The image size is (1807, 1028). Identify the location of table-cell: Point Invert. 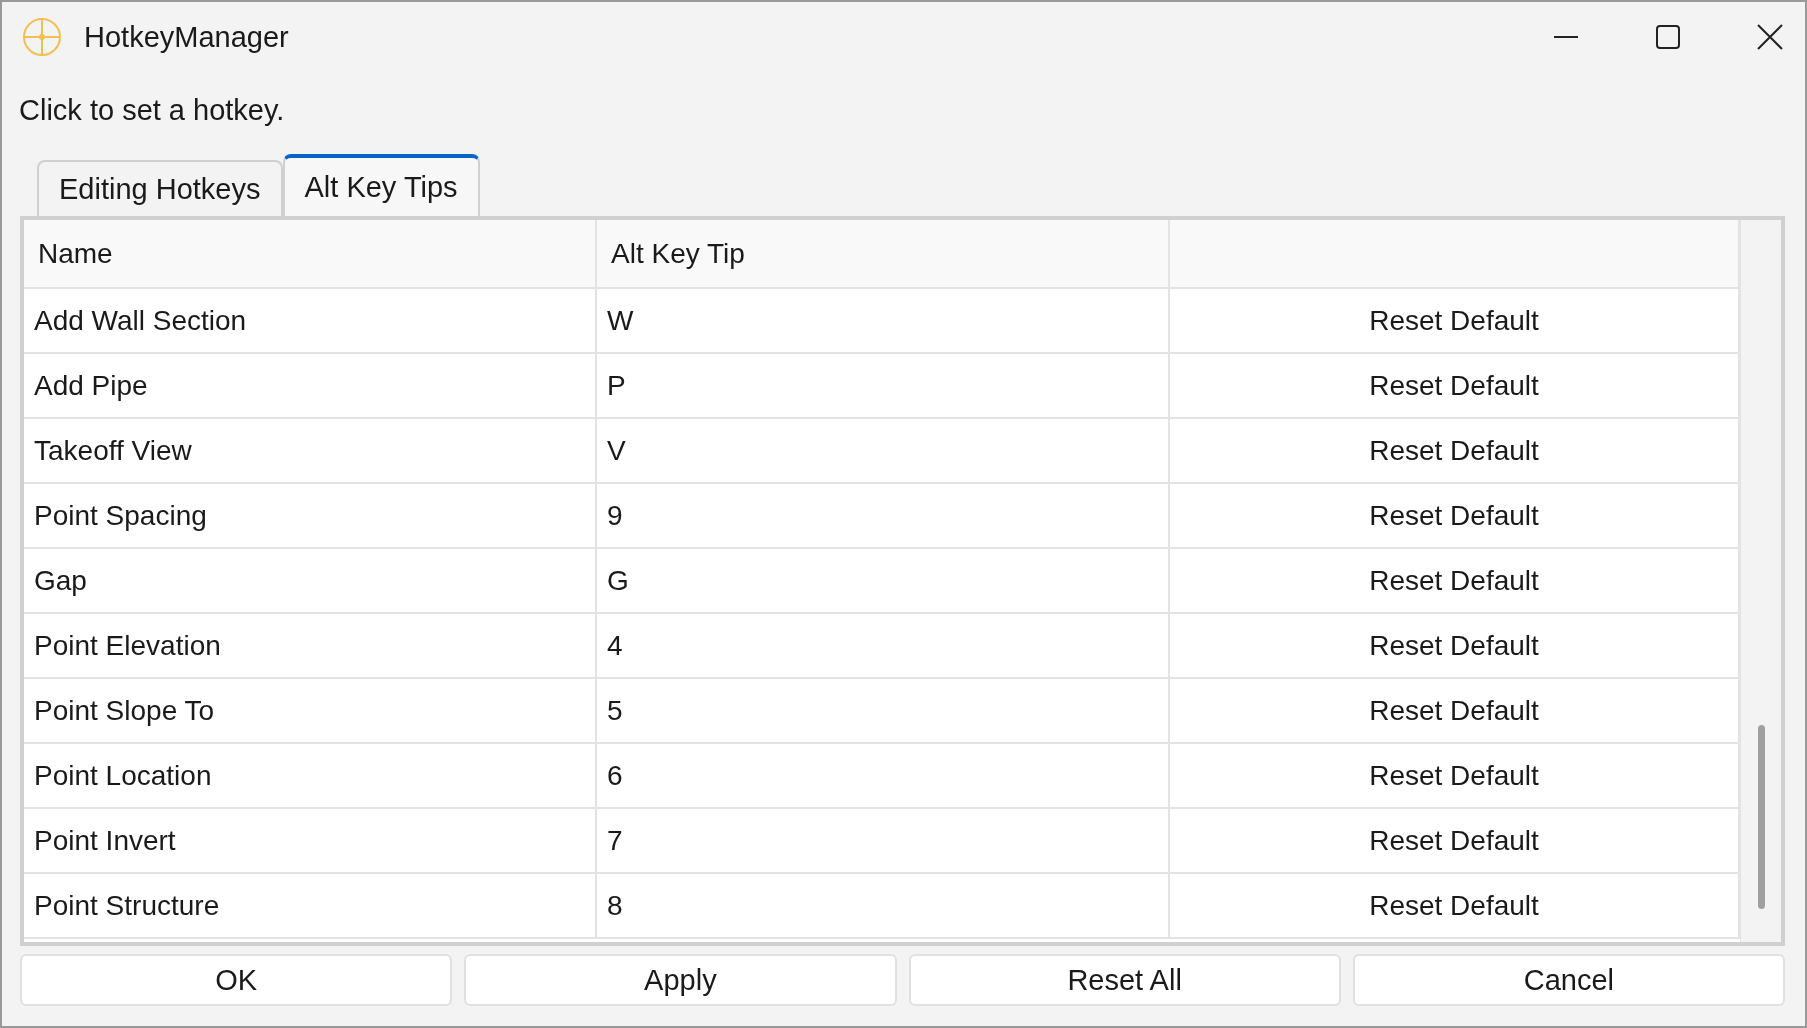
(310, 840).